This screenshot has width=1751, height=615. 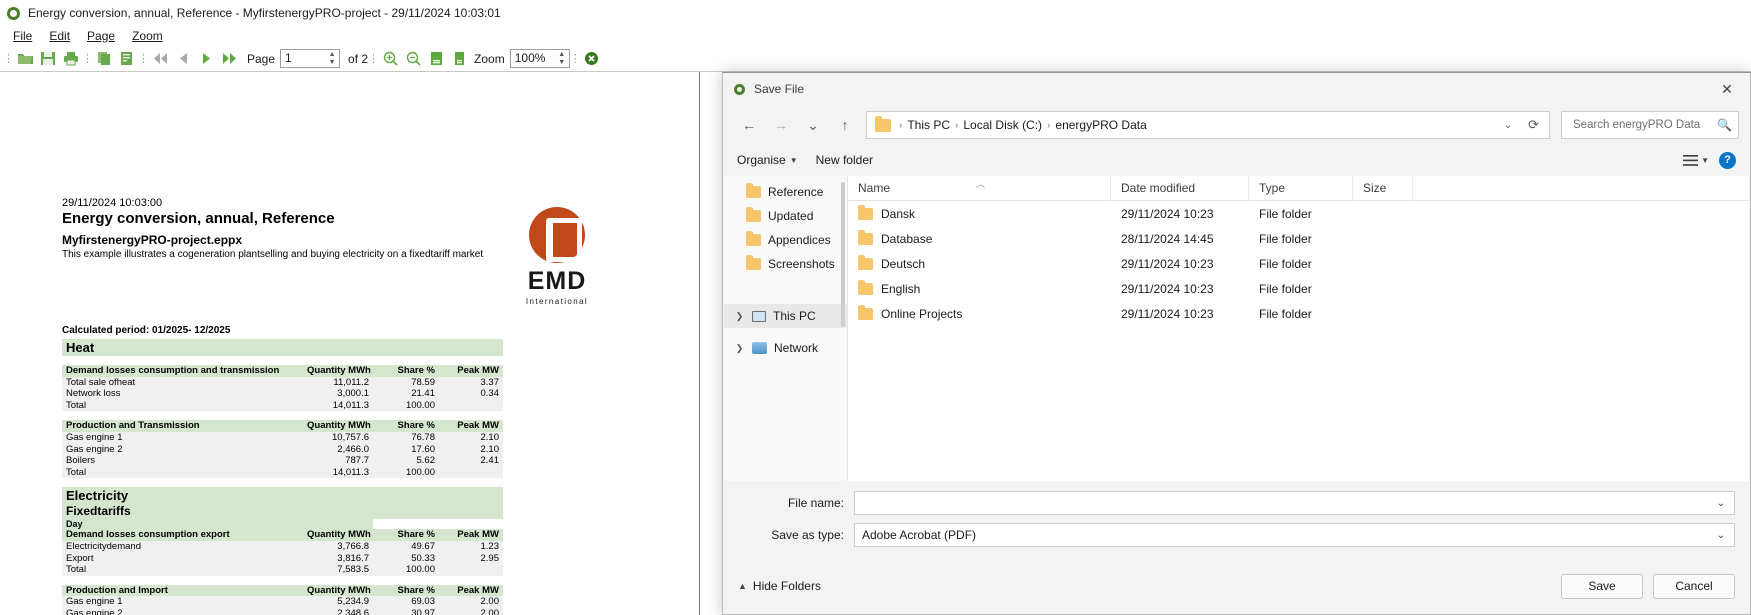 What do you see at coordinates (182, 382) in the screenshot?
I see `row-label: Total sale ofheat` at bounding box center [182, 382].